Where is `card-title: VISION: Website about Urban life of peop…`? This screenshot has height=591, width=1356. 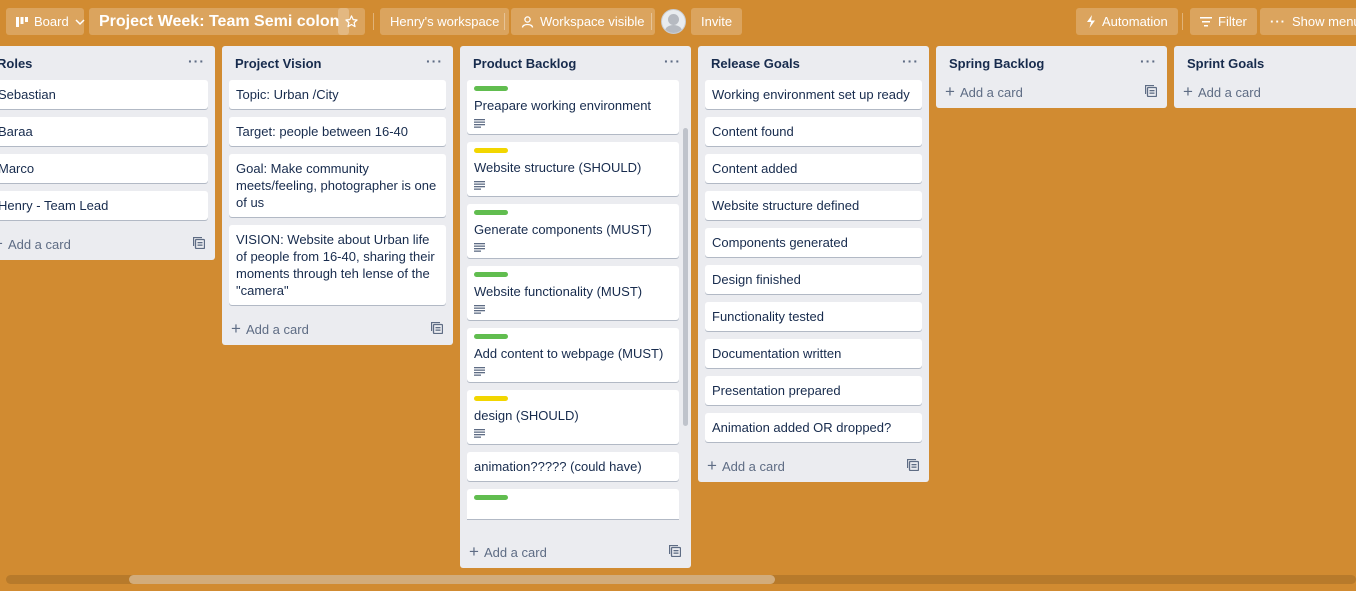 card-title: VISION: Website about Urban life of peop… is located at coordinates (335, 265).